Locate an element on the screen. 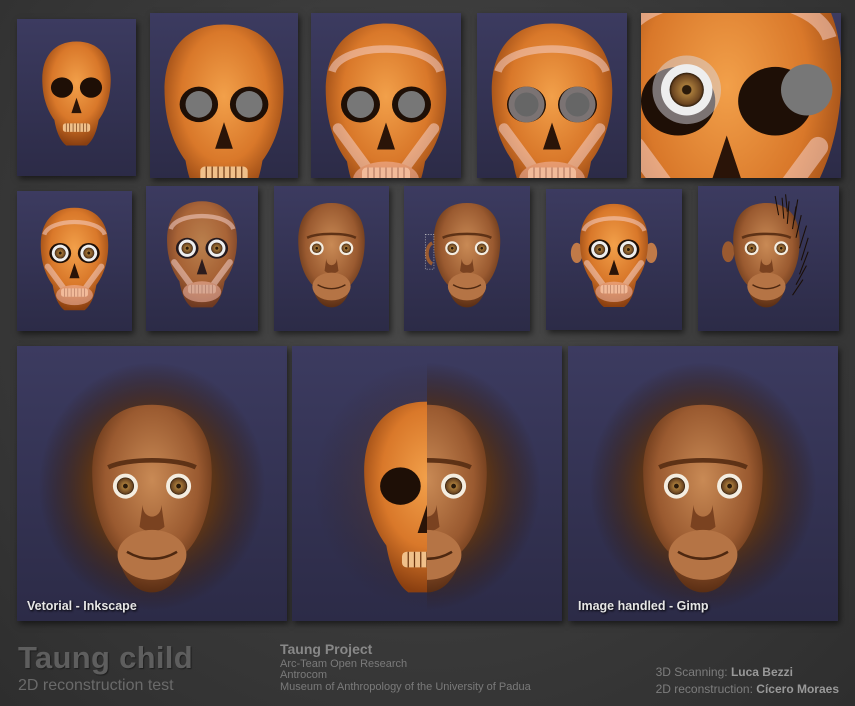 The width and height of the screenshot is (855, 706). panel-half-skull-half-face is located at coordinates (427, 483).